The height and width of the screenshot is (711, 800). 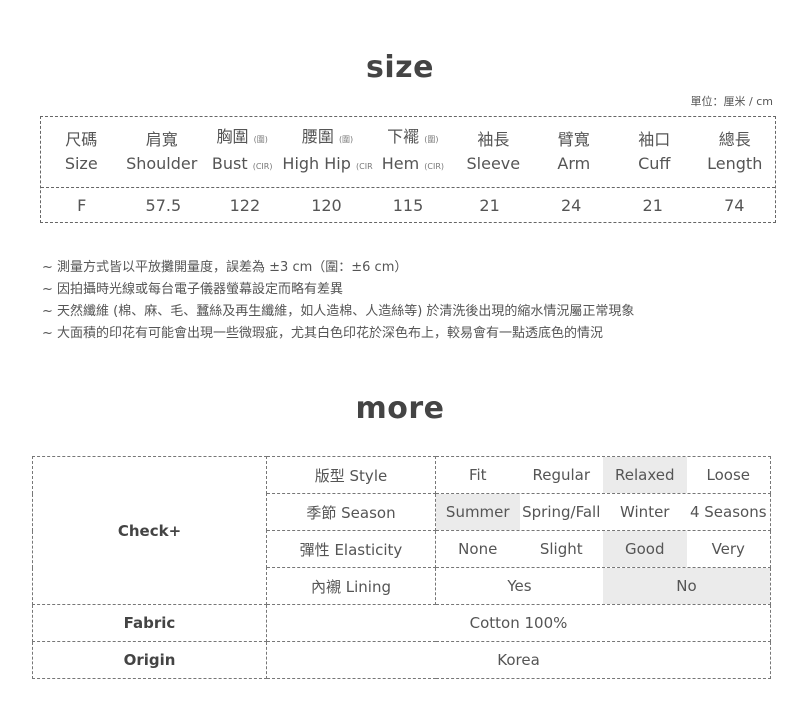 I want to click on size-value-cell: 120, so click(x=326, y=205).